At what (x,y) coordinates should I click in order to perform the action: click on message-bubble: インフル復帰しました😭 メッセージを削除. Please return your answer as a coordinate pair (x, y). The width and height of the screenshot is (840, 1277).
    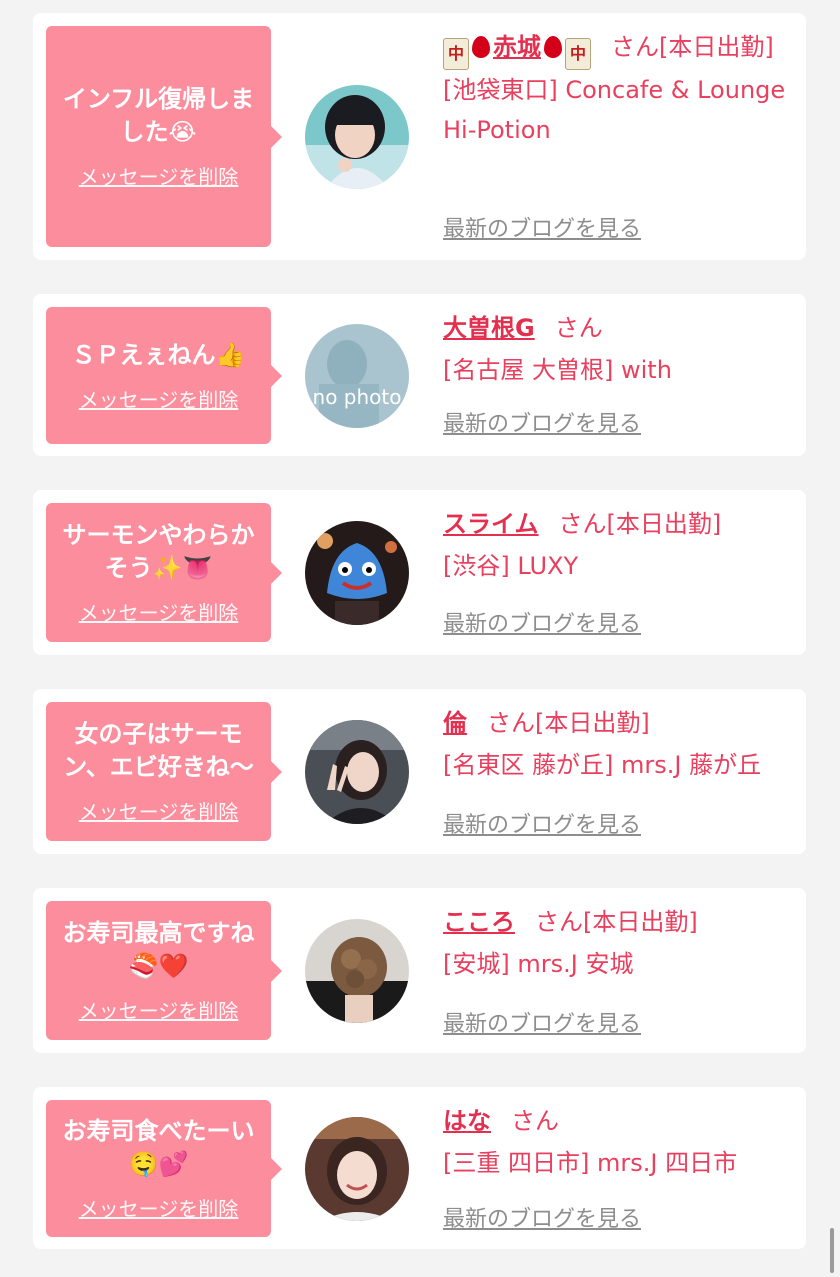
    Looking at the image, I should click on (164, 136).